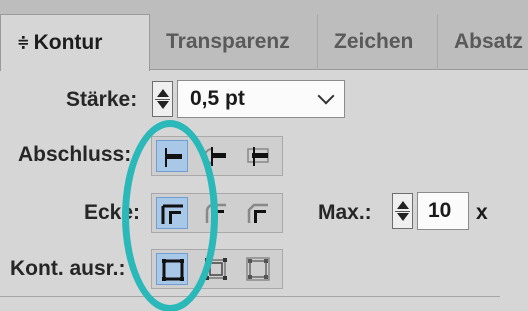 The image size is (528, 311). Describe the element at coordinates (68, 268) in the screenshot. I see `kontur-ausrichten-label: Kont. ausr.:` at that location.